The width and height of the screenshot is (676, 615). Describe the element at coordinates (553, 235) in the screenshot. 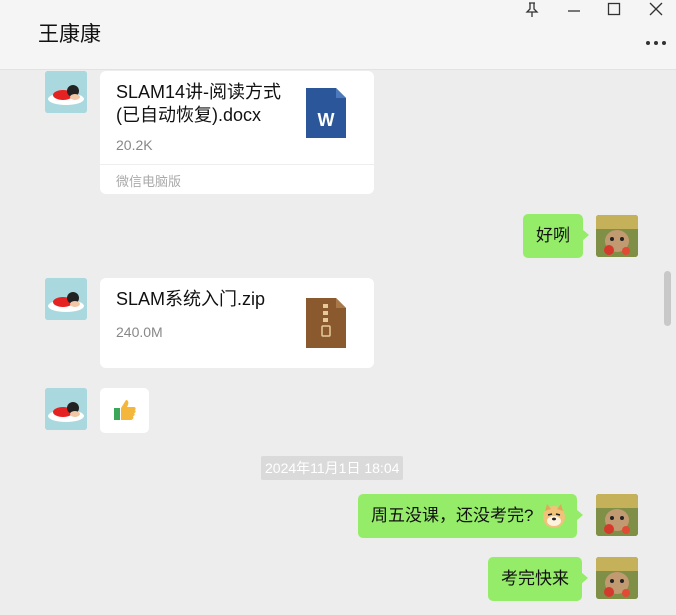

I see `message-text: 好咧` at that location.